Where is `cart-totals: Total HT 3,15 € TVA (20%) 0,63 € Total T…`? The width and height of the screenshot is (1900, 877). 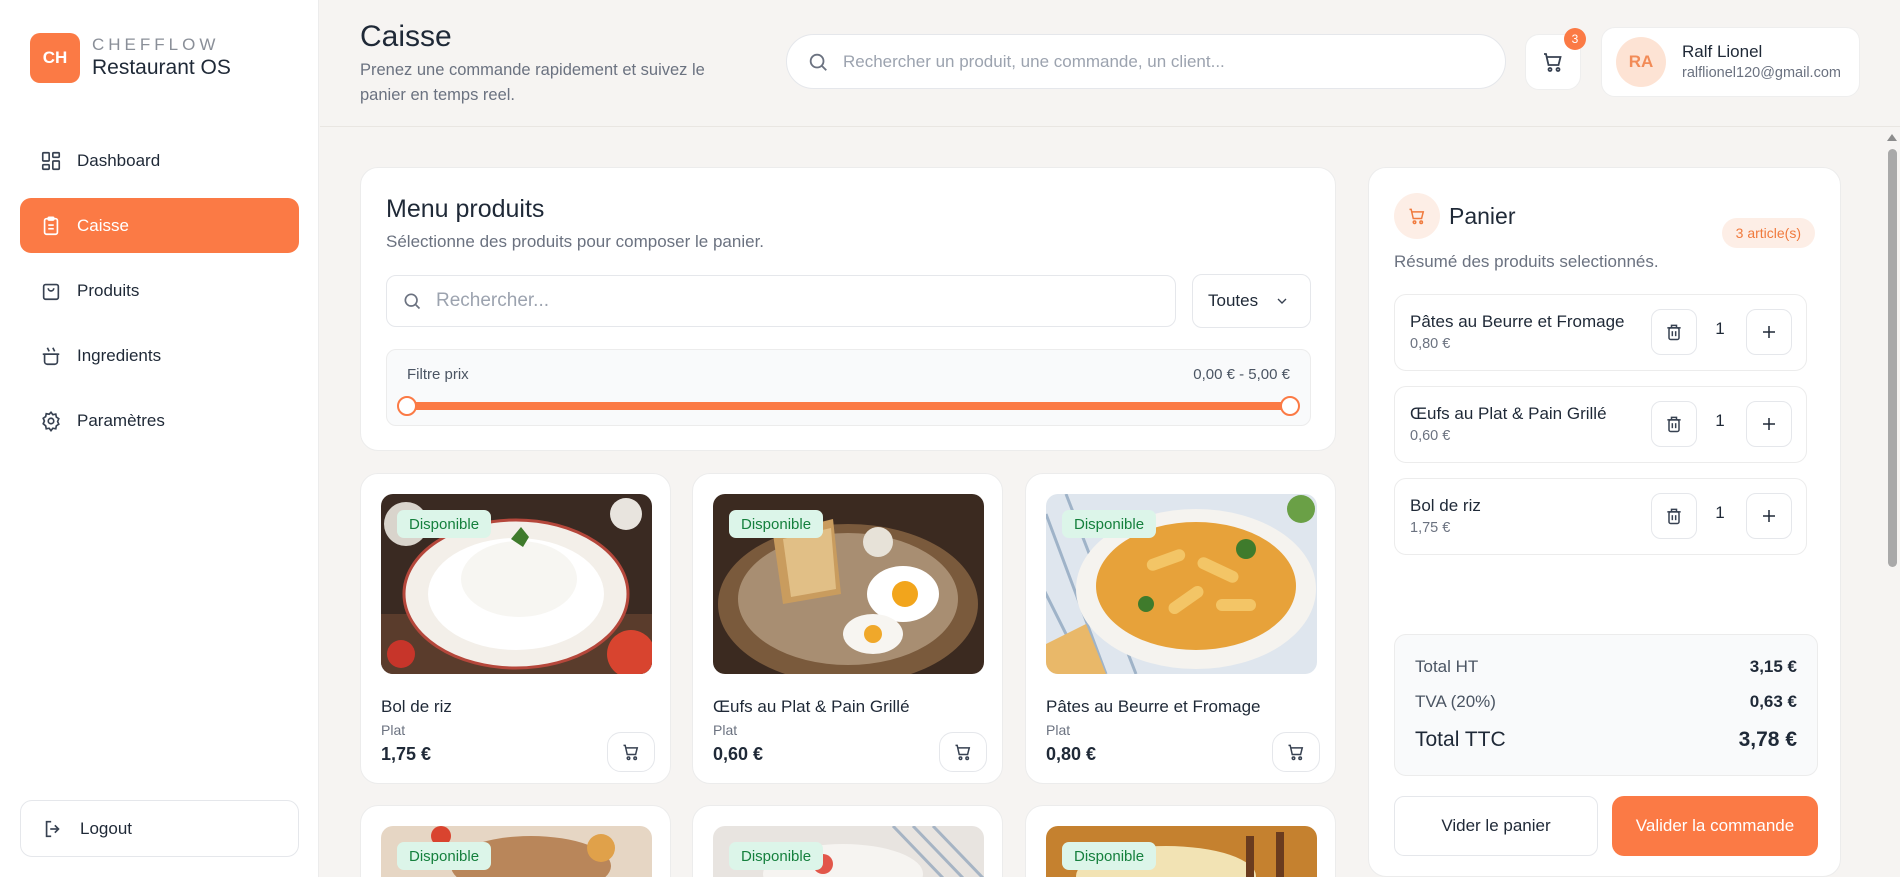 cart-totals: Total HT 3,15 € TVA (20%) 0,63 € Total T… is located at coordinates (1606, 705).